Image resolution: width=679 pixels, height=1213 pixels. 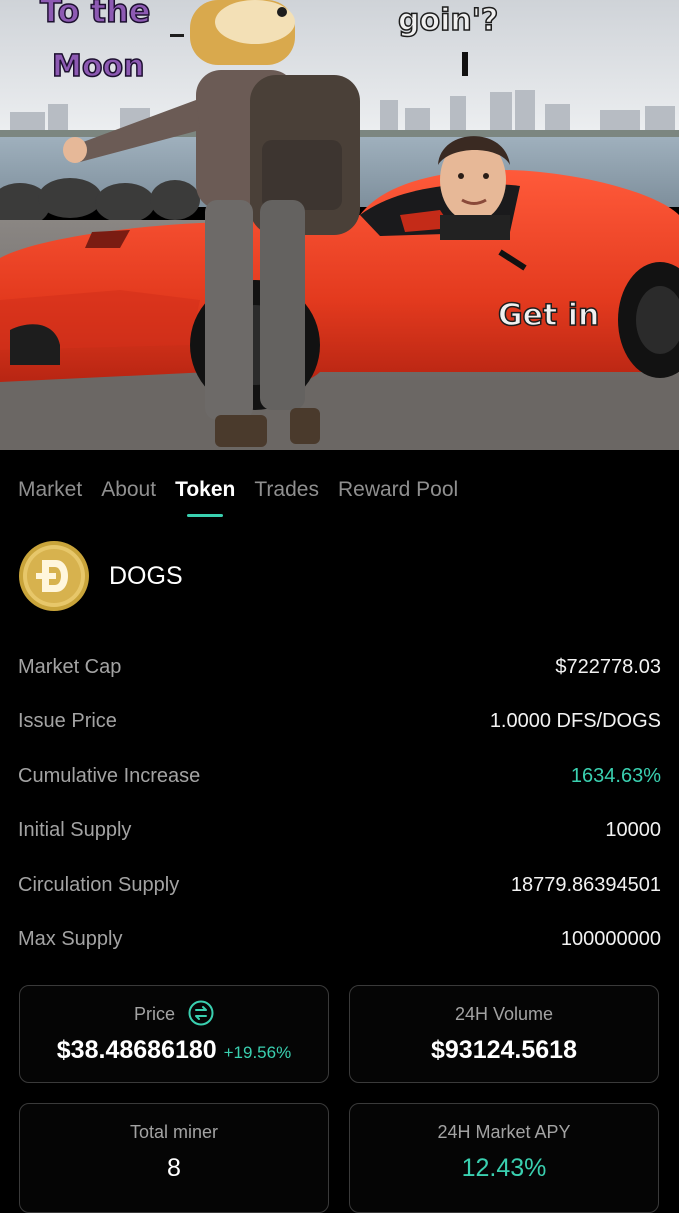 I want to click on stat-value: 100000000, so click(x=610, y=939).